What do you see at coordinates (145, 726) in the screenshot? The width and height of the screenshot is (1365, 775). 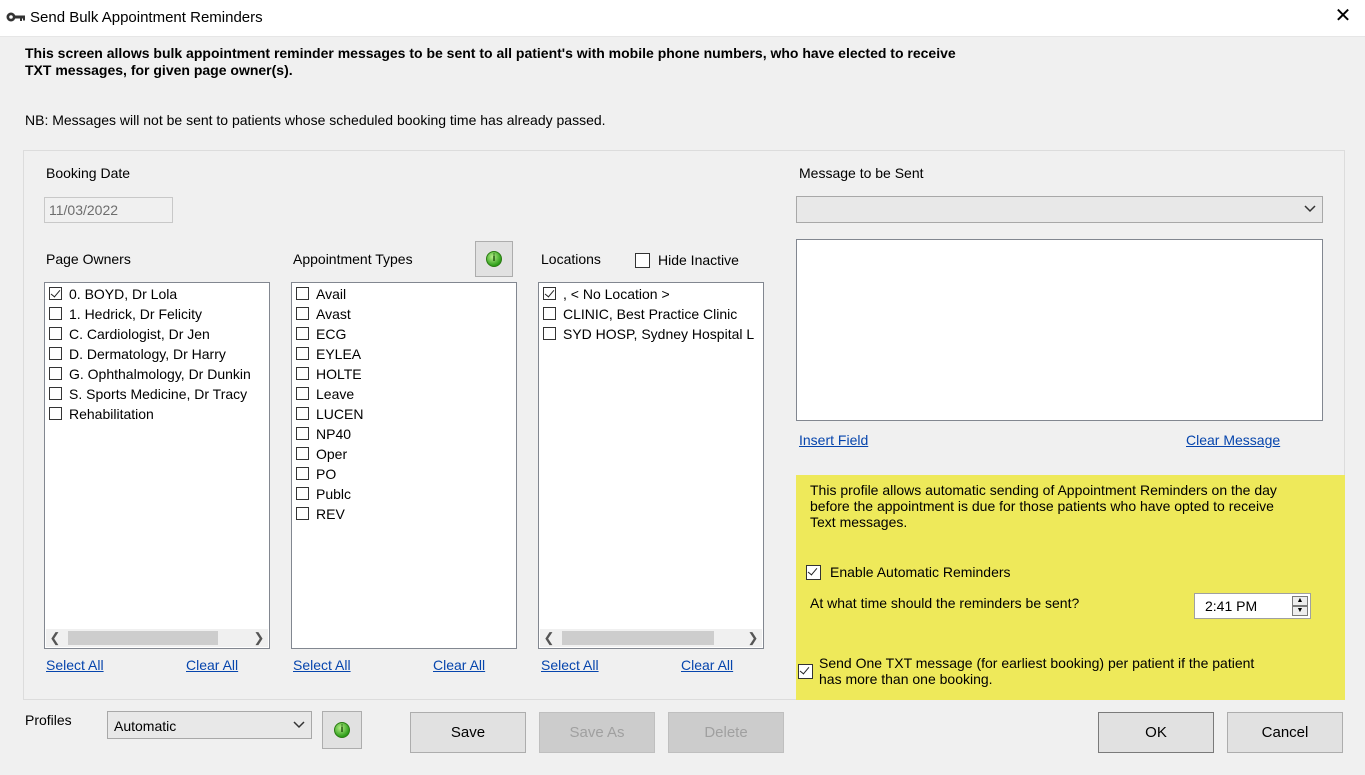 I see `profiles-select-value: Automatic` at bounding box center [145, 726].